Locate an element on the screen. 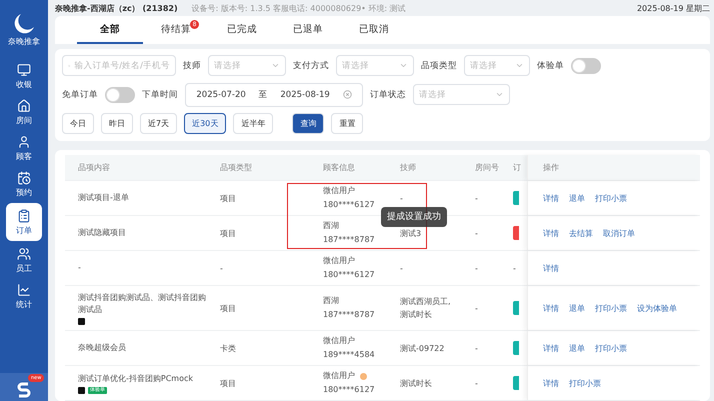 The height and width of the screenshot is (401, 714). range-button: 昨日 is located at coordinates (117, 123).